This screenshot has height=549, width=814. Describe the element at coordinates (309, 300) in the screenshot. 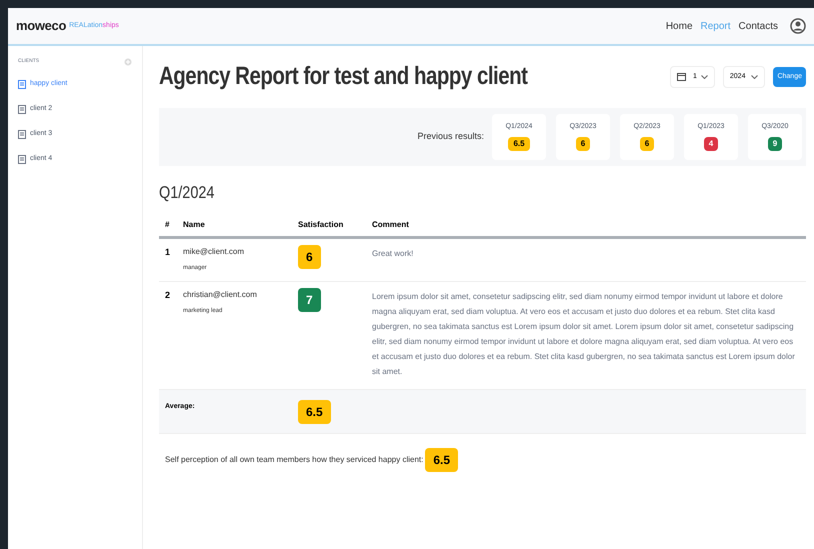

I see `score-badge: 7` at that location.